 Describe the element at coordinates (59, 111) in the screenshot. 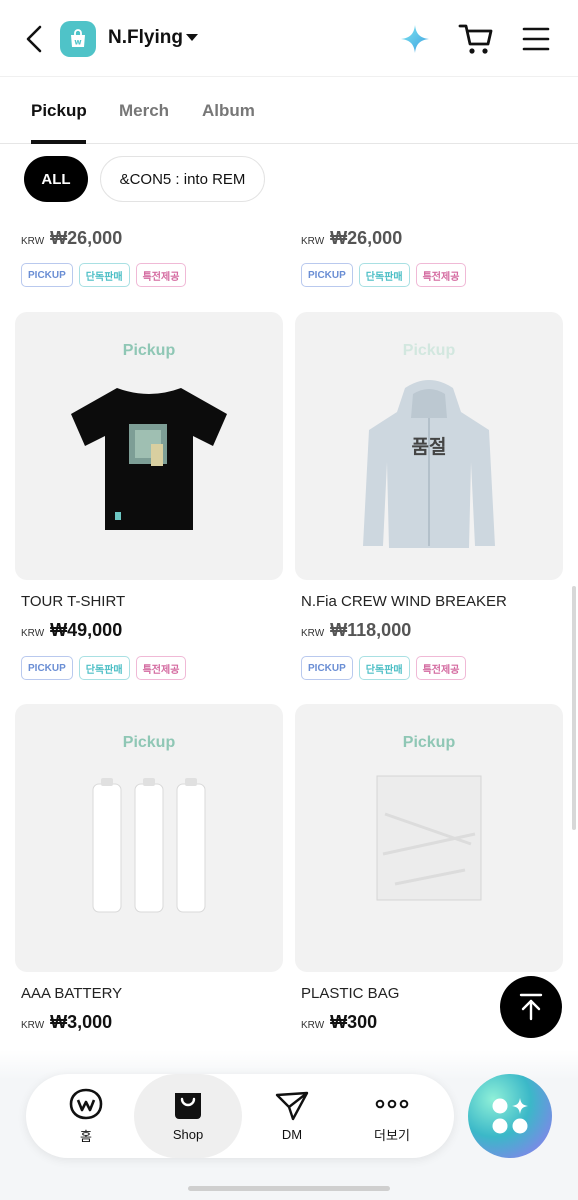

I see `tab-pickup: Pickup` at that location.